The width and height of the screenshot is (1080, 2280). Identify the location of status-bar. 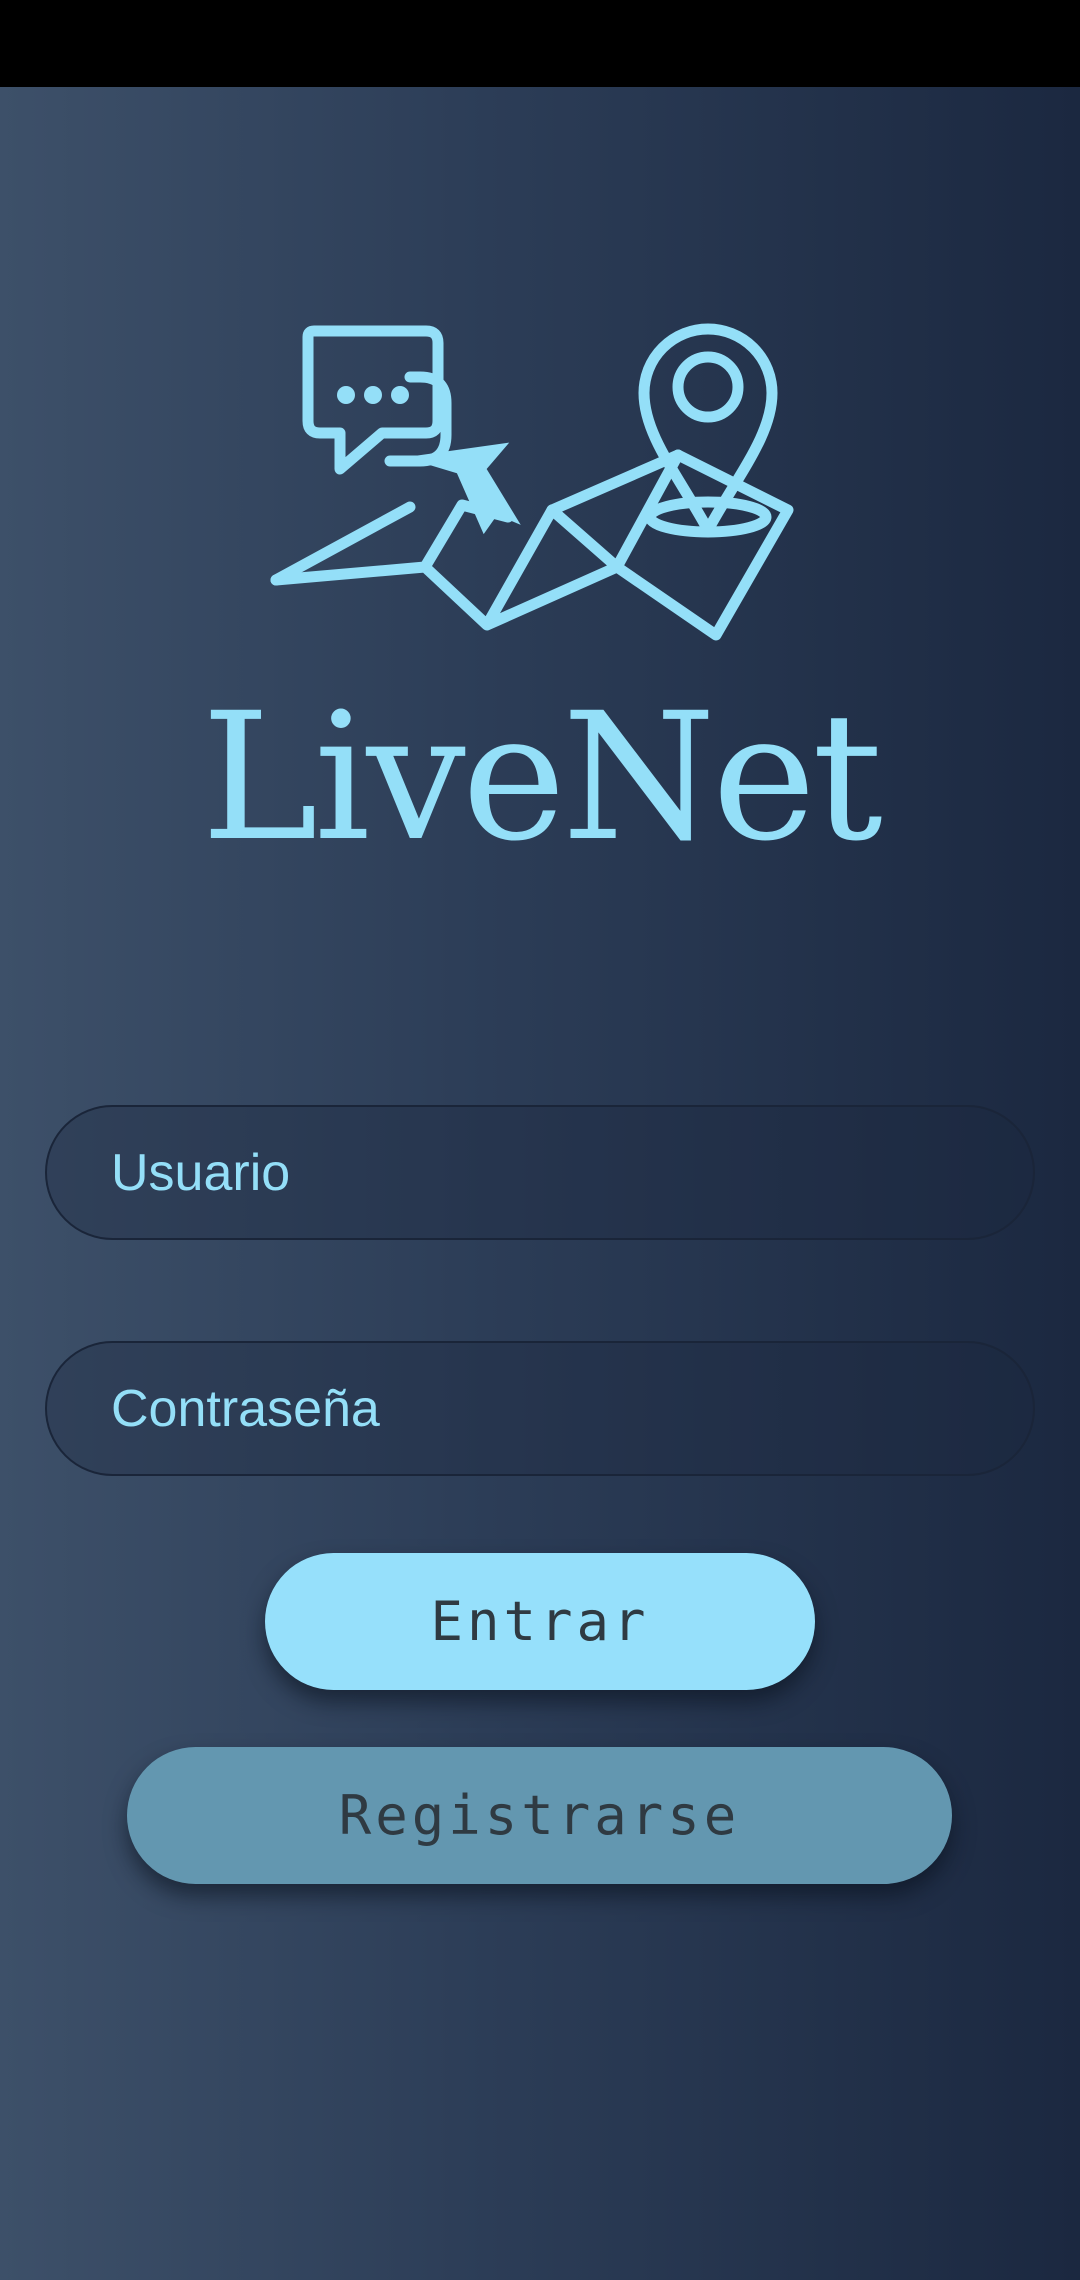
(540, 43).